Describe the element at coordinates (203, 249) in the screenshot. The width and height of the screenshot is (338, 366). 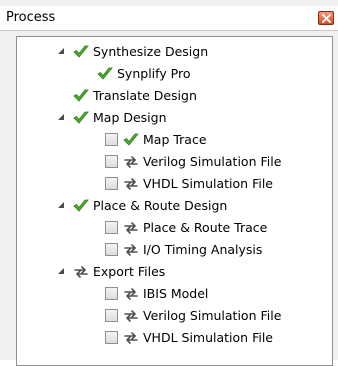
I see `tree-item-label: I/O Timing Analysis` at that location.